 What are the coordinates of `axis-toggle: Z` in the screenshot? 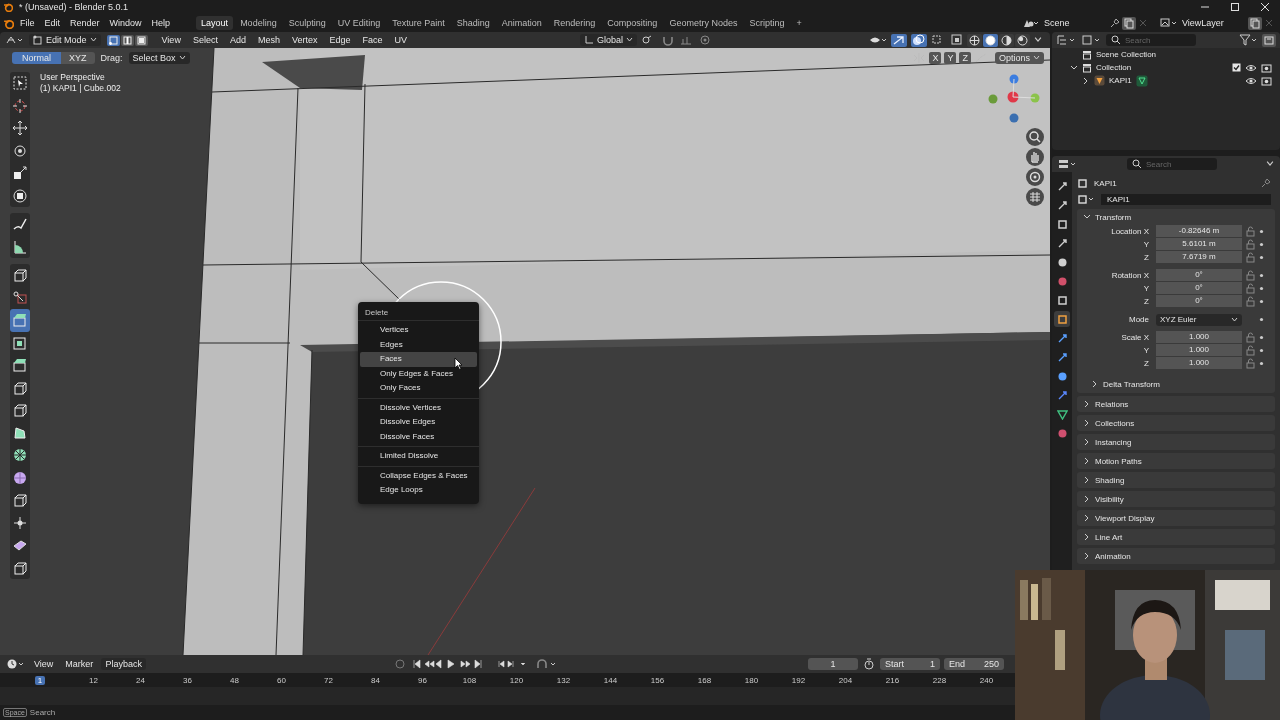 It's located at (965, 58).